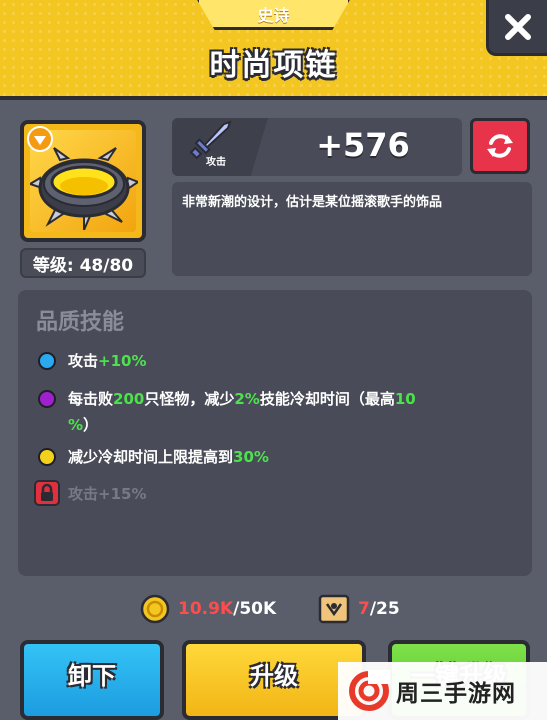 Image resolution: width=547 pixels, height=720 pixels. I want to click on rarity-label: 史诗, so click(273, 15).